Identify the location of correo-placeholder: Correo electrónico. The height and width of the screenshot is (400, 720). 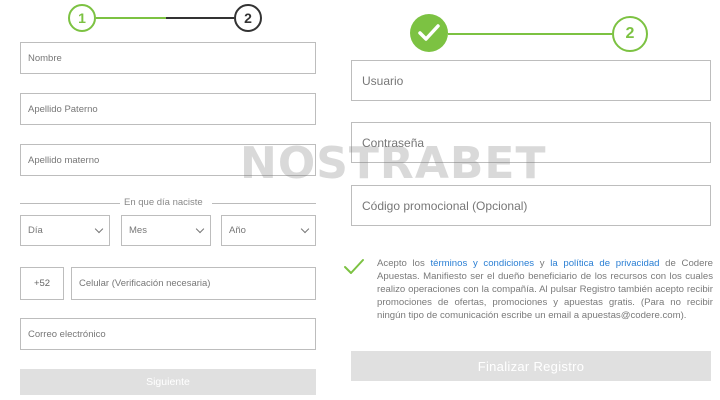
(67, 334).